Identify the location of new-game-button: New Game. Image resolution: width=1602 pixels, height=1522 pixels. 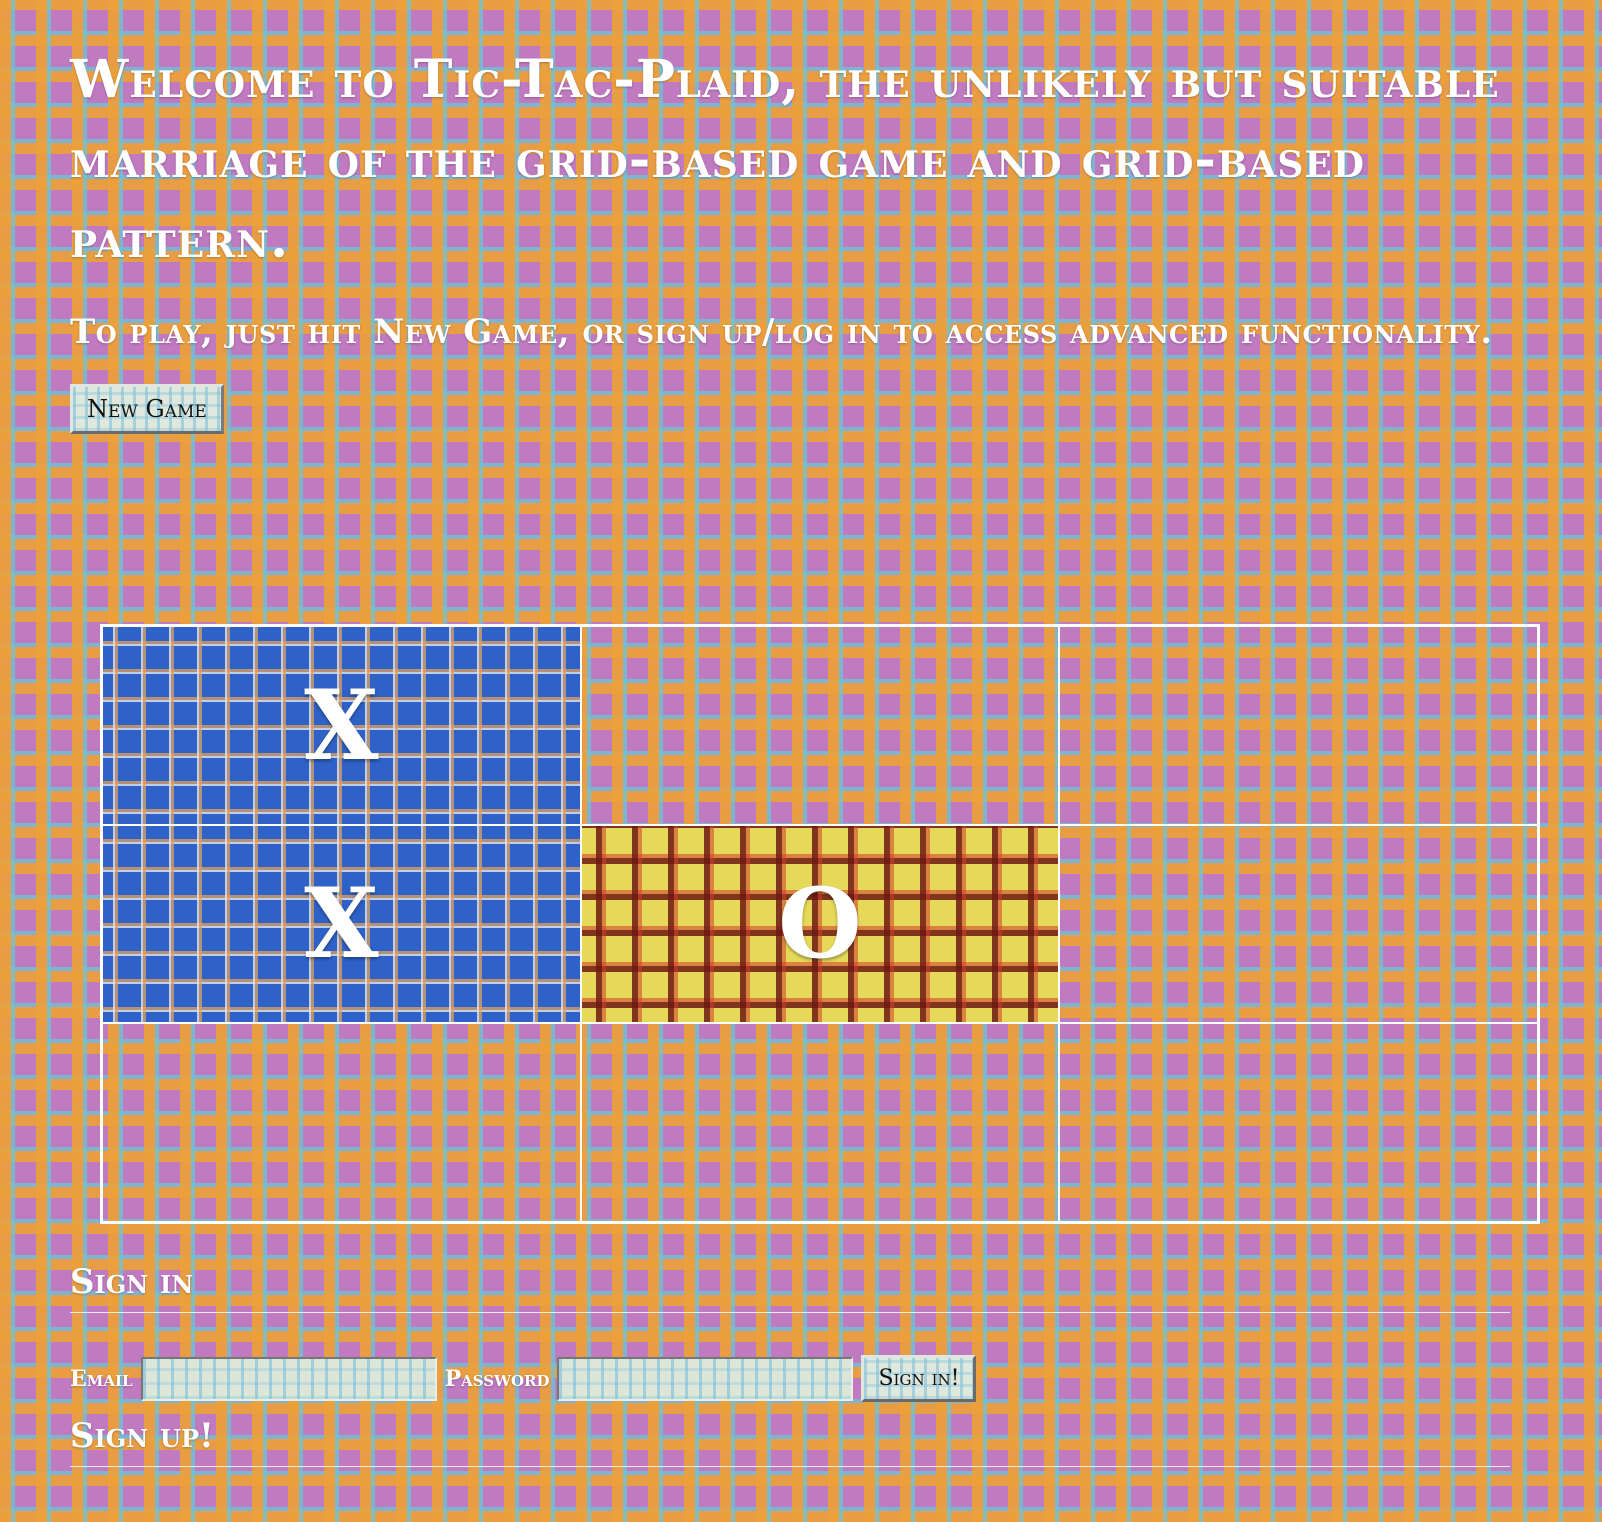
(147, 409).